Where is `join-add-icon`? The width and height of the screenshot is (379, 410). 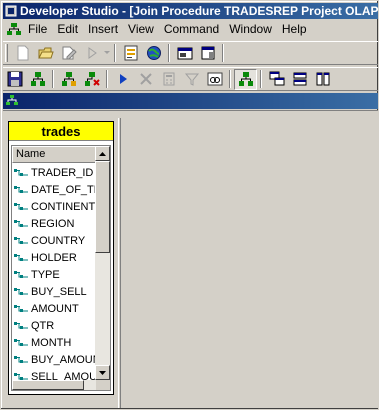
join-add-icon is located at coordinates (68, 79).